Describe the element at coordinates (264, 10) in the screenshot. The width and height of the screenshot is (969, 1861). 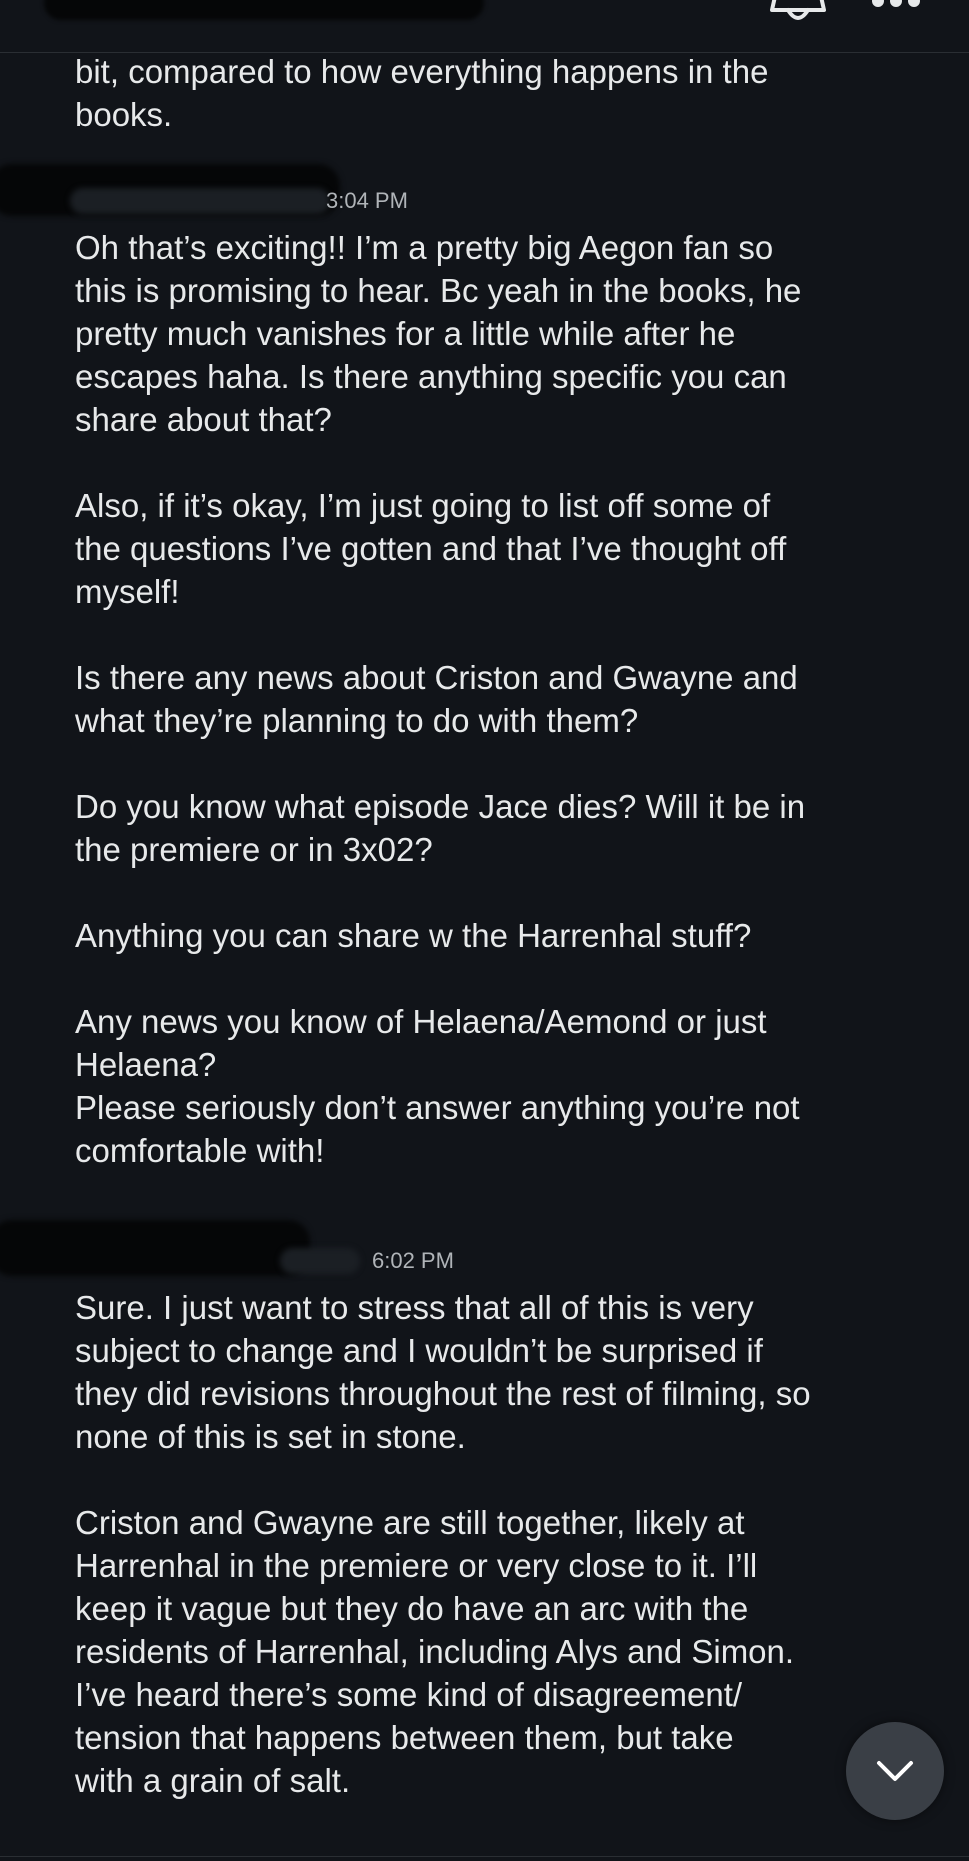
I see `redacted-header-name` at that location.